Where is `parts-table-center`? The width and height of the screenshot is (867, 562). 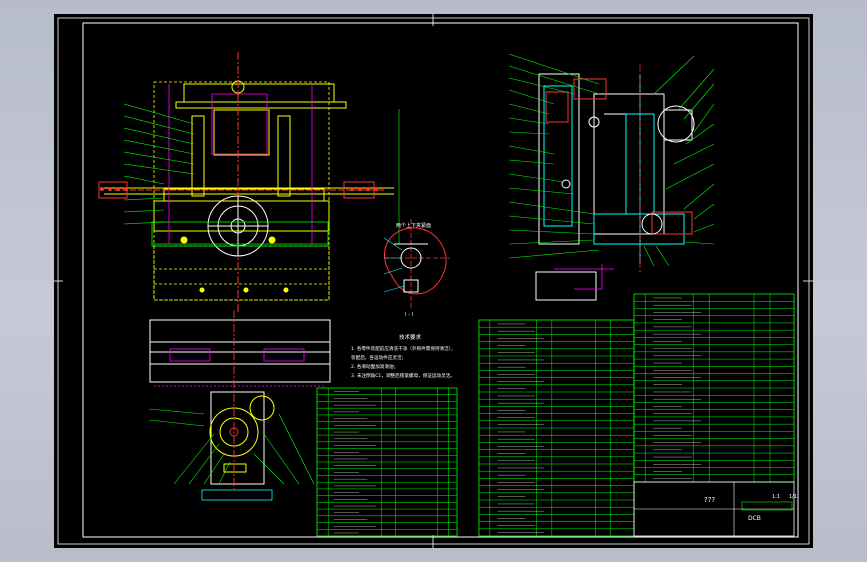
parts-table-center is located at coordinates (556, 428).